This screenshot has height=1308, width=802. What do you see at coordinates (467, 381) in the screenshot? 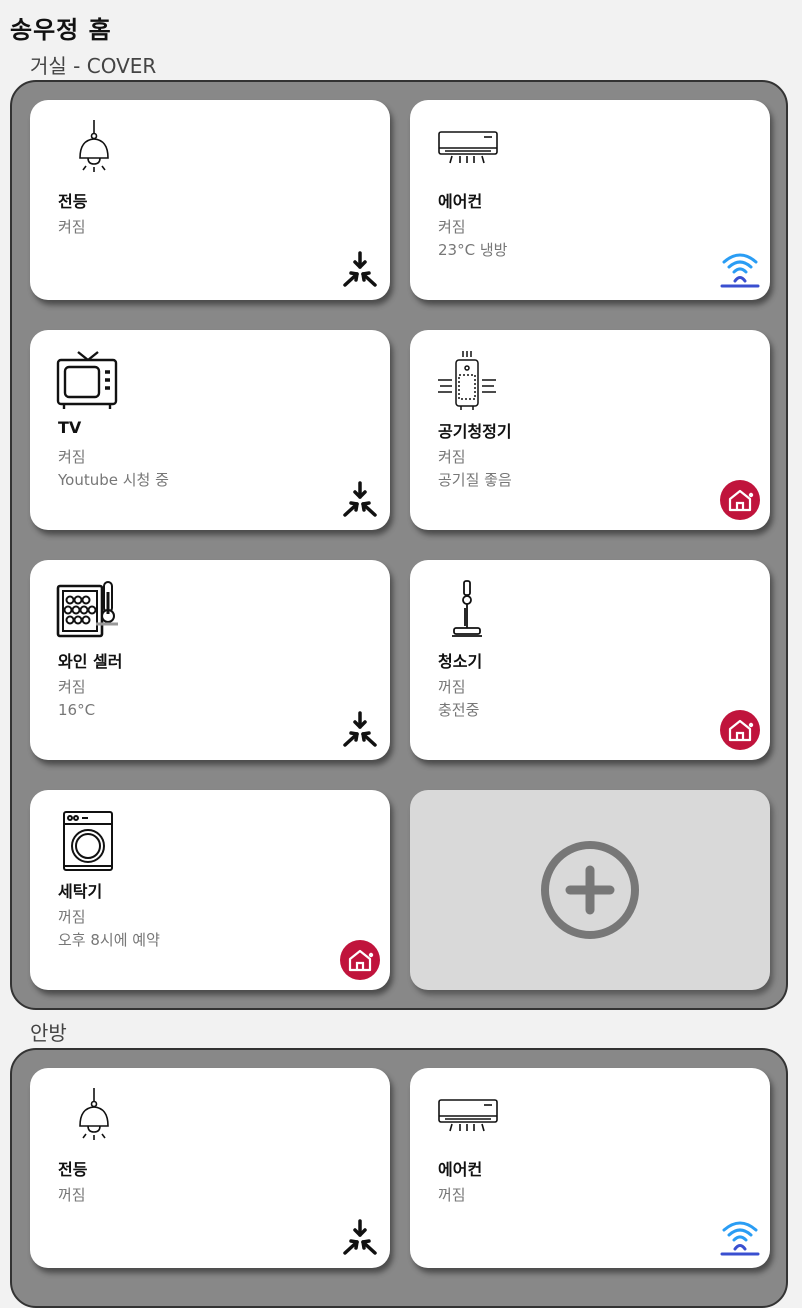
I see `air-purifier-icon` at bounding box center [467, 381].